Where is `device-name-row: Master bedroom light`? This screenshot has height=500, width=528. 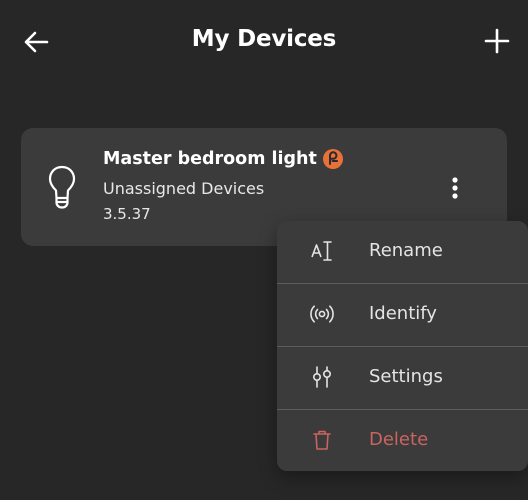
device-name-row: Master bedroom light is located at coordinates (223, 159).